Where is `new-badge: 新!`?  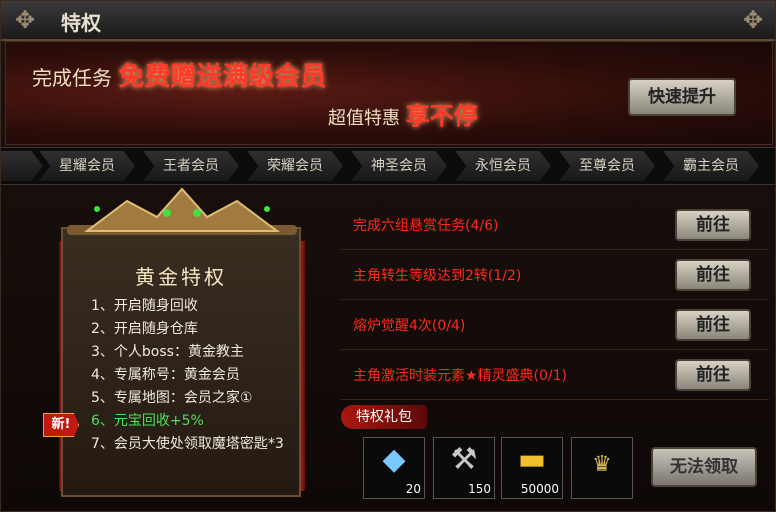
new-badge: 新! is located at coordinates (61, 425).